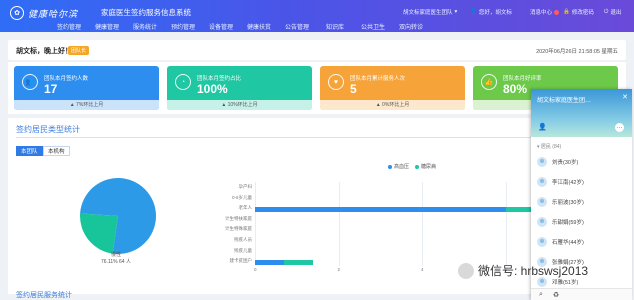 Image resolution: width=634 pixels, height=300 pixels. I want to click on logo-text: 健康哈尔滨, so click(53, 15).